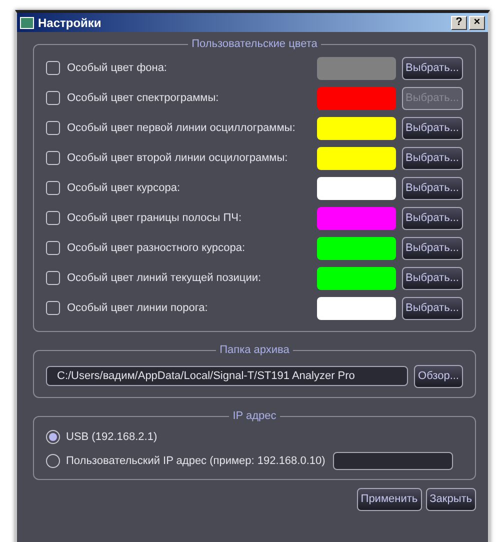 This screenshot has width=497, height=542. I want to click on color-option-label: Особый цвет спектрограммы:, so click(143, 98).